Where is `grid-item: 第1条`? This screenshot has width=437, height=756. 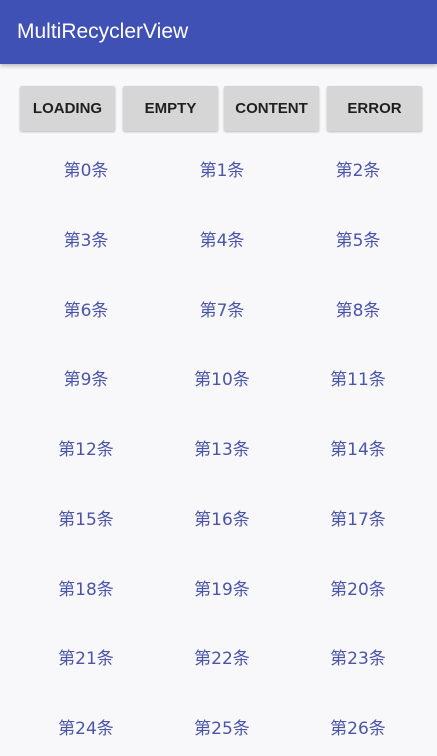
grid-item: 第1条 is located at coordinates (222, 172).